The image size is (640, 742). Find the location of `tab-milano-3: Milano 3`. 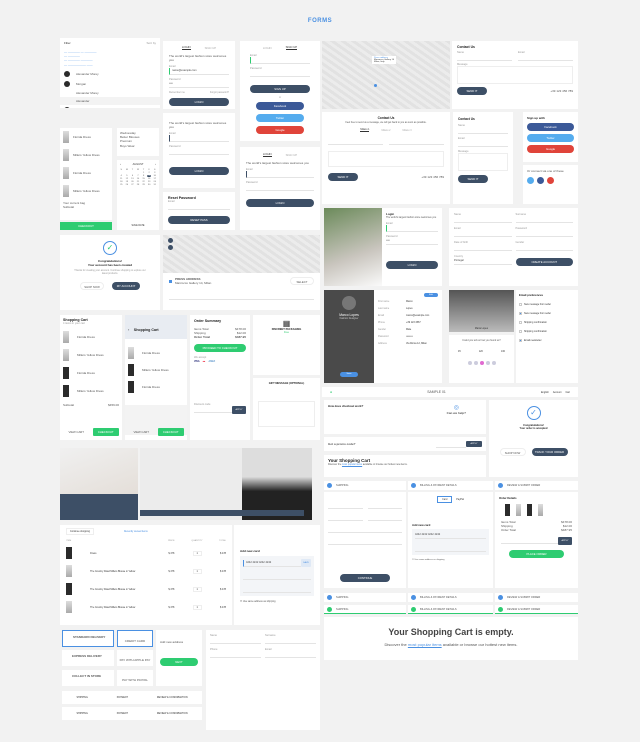

tab-milano-3: Milano 3 is located at coordinates (407, 130).